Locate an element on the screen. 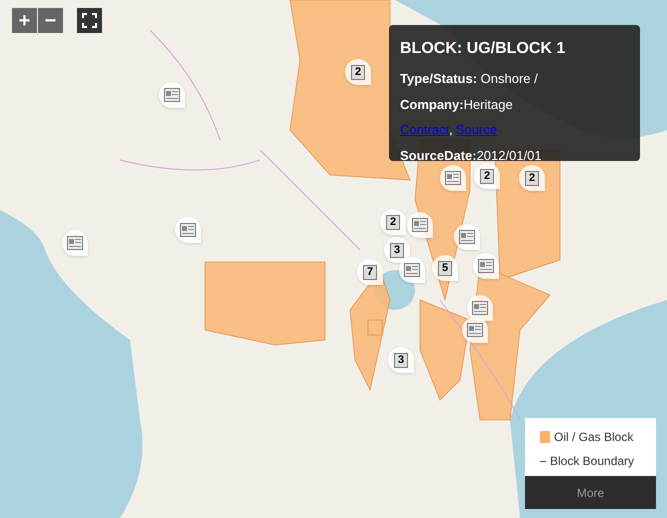  legend-label: Block Boundary is located at coordinates (592, 461).